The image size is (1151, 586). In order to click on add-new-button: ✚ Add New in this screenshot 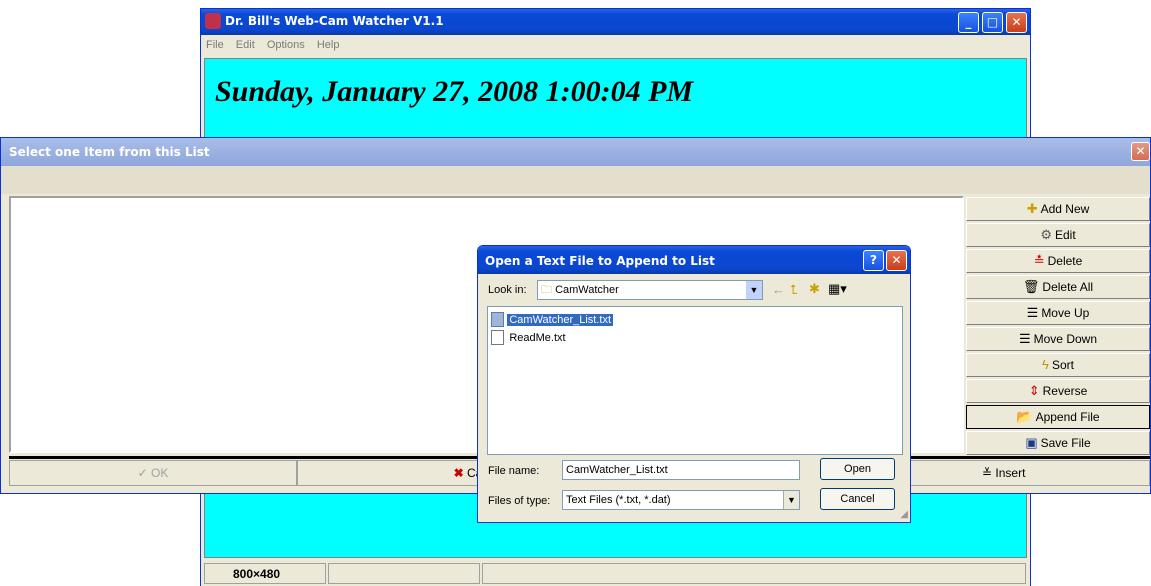, I will do `click(1058, 209)`.